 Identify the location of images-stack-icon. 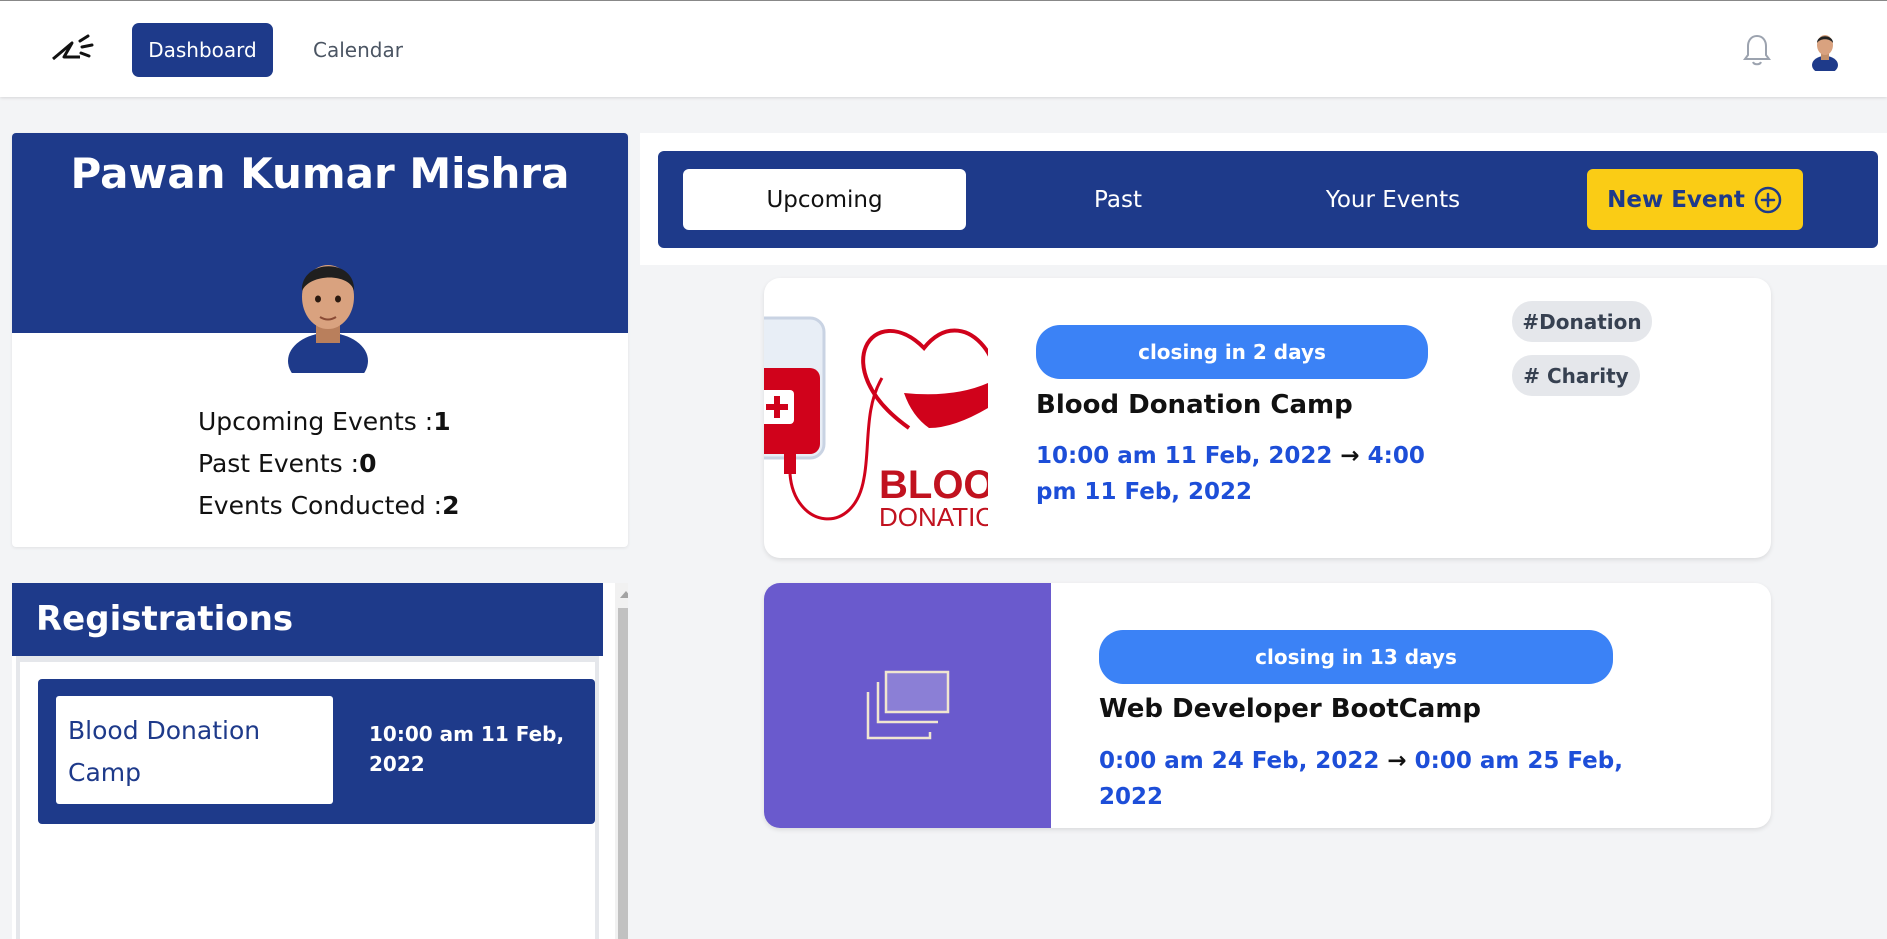
(908, 705).